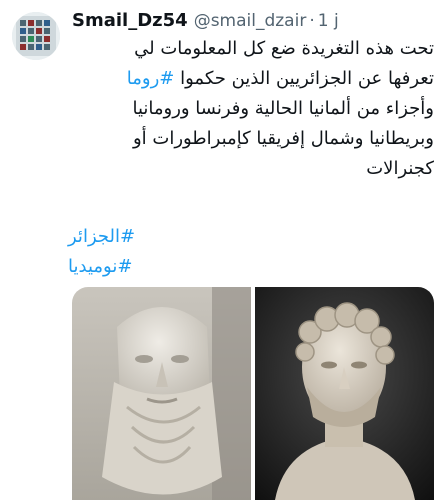 Image resolution: width=448 pixels, height=500 pixels. Describe the element at coordinates (283, 138) in the screenshot. I see `tweet-line: وبريطانيا وشمال إفريقيا كإمبراطورات أو` at that location.